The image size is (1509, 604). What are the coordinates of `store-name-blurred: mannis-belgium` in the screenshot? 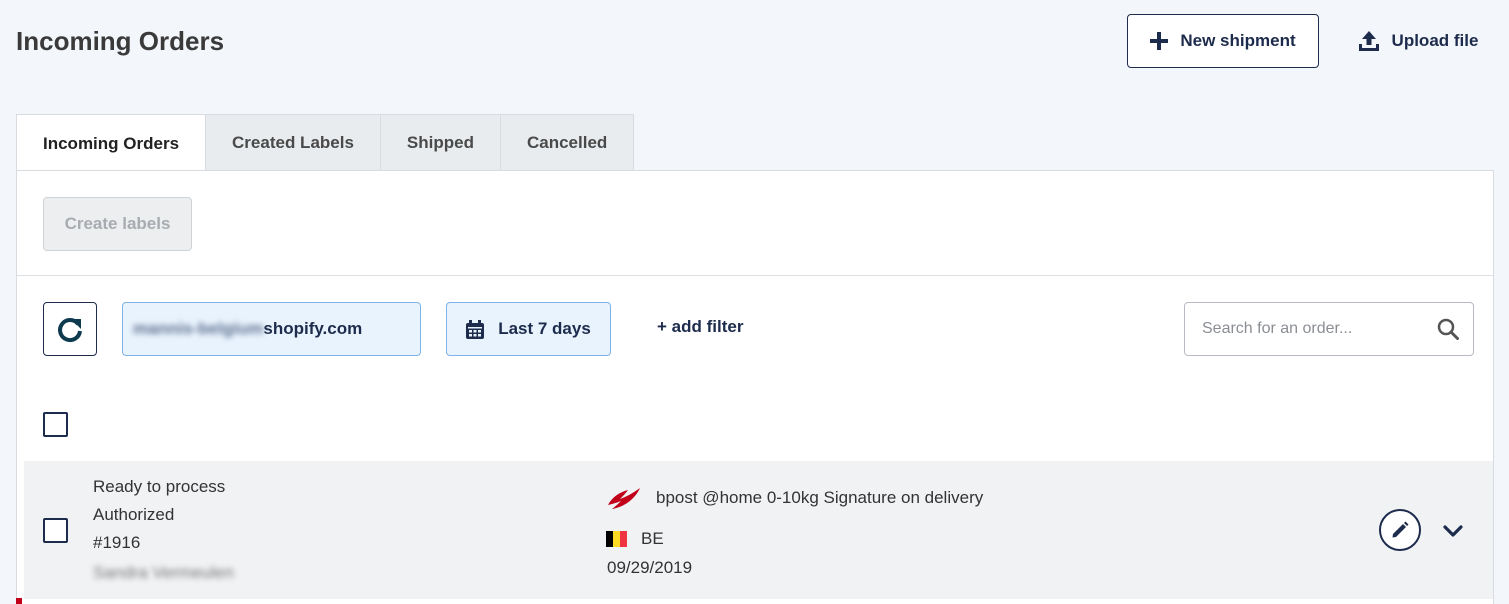 It's located at (198, 328).